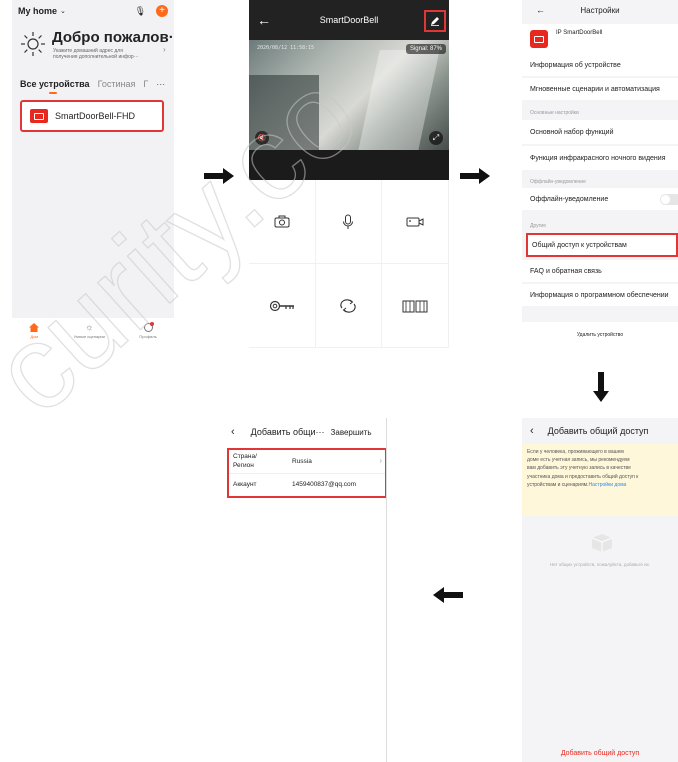 This screenshot has height=762, width=678. What do you see at coordinates (34, 336) in the screenshot?
I see `nav-home-label: Дом` at bounding box center [34, 336].